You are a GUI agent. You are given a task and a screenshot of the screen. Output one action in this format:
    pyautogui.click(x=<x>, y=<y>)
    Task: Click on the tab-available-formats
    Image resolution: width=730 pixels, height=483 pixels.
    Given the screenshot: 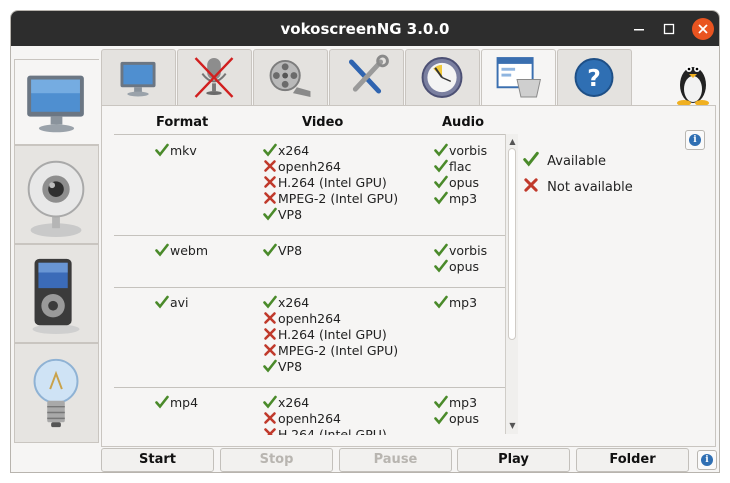 What is the action you would take?
    pyautogui.click(x=518, y=78)
    